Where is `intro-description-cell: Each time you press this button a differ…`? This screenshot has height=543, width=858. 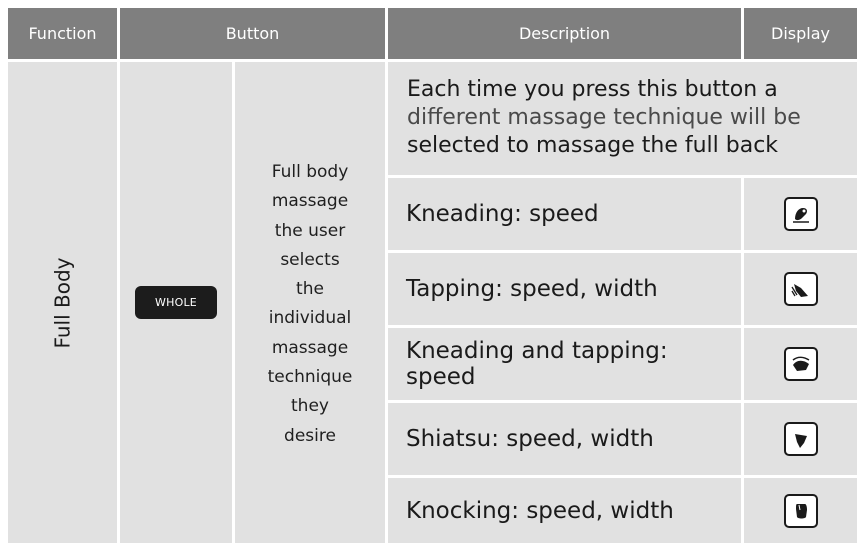 intro-description-cell: Each time you press this button a differ… is located at coordinates (622, 118).